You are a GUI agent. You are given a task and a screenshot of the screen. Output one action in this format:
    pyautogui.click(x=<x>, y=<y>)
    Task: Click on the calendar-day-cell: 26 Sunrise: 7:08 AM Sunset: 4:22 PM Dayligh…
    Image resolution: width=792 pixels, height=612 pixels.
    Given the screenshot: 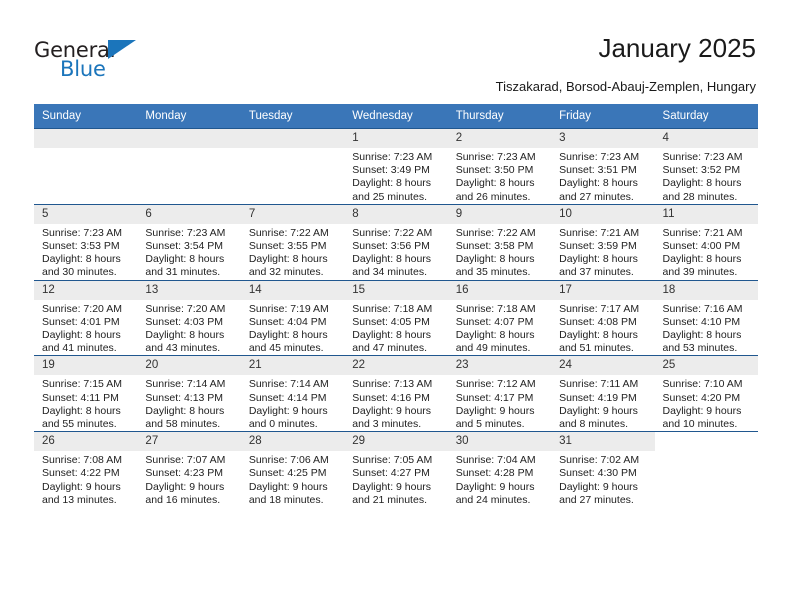 What is the action you would take?
    pyautogui.click(x=86, y=469)
    